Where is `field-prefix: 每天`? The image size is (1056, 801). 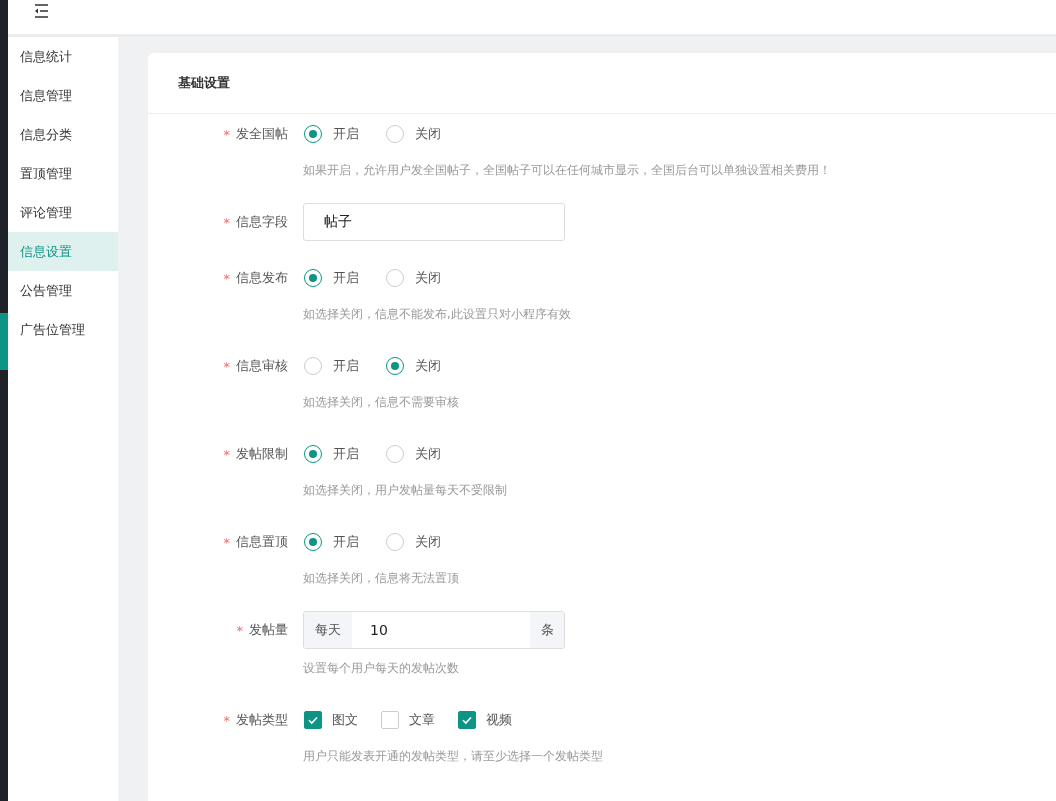 field-prefix: 每天 is located at coordinates (328, 630).